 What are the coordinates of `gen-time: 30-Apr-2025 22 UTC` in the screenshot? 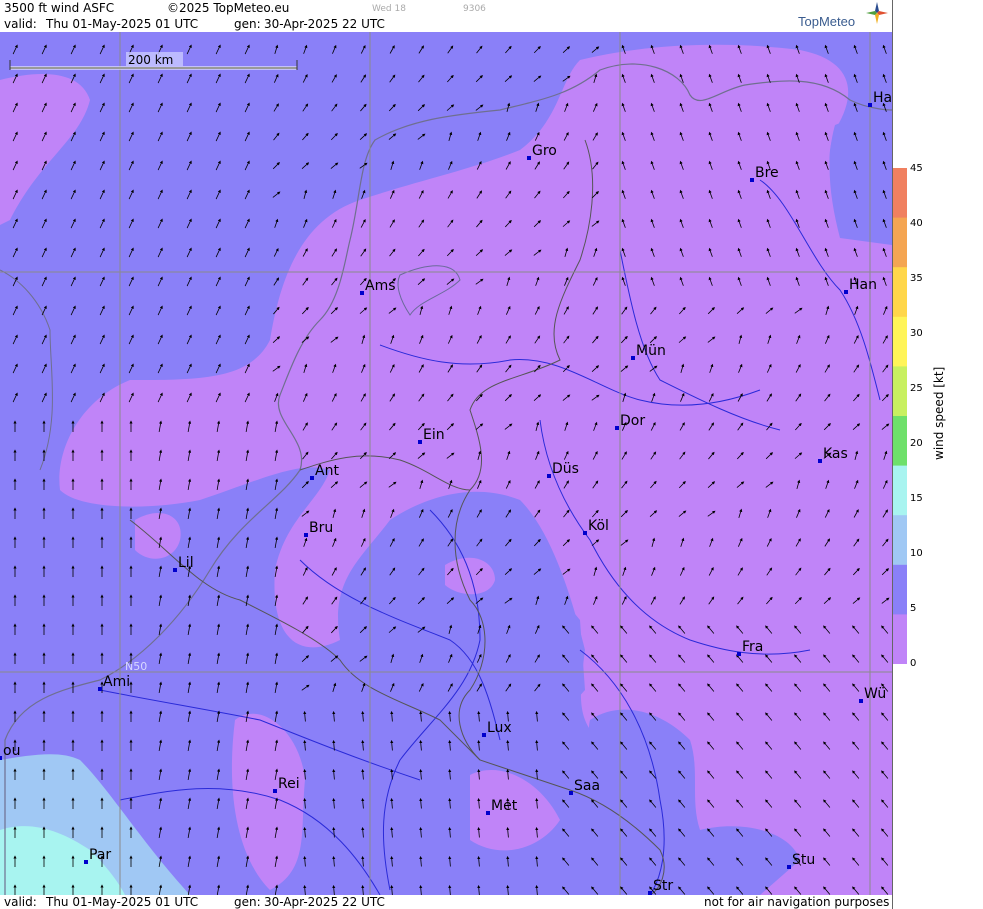 It's located at (324, 24).